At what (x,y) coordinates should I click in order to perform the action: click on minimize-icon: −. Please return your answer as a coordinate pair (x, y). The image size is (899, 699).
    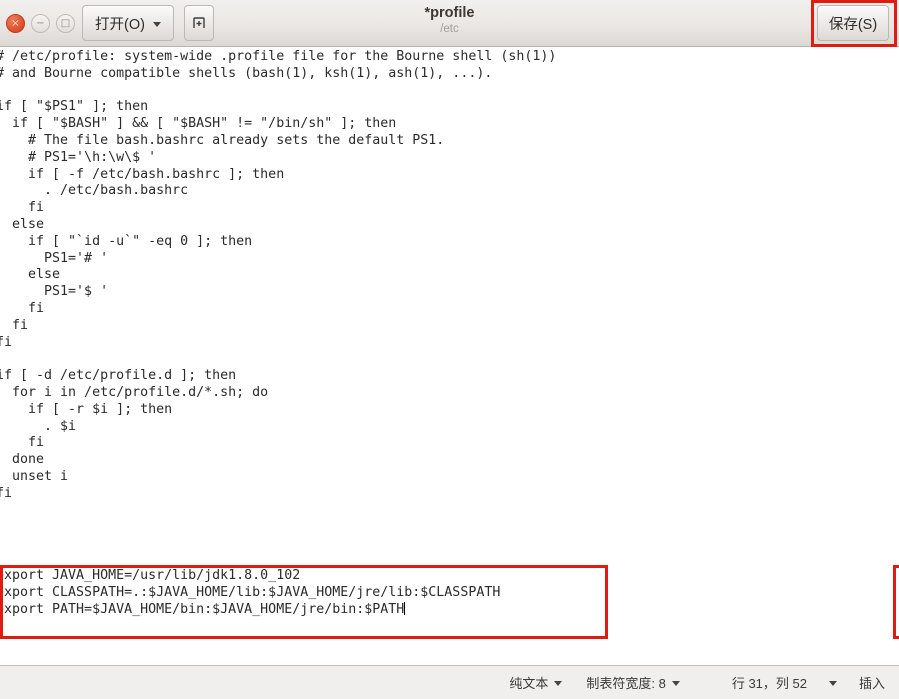
    Looking at the image, I should click on (40, 23).